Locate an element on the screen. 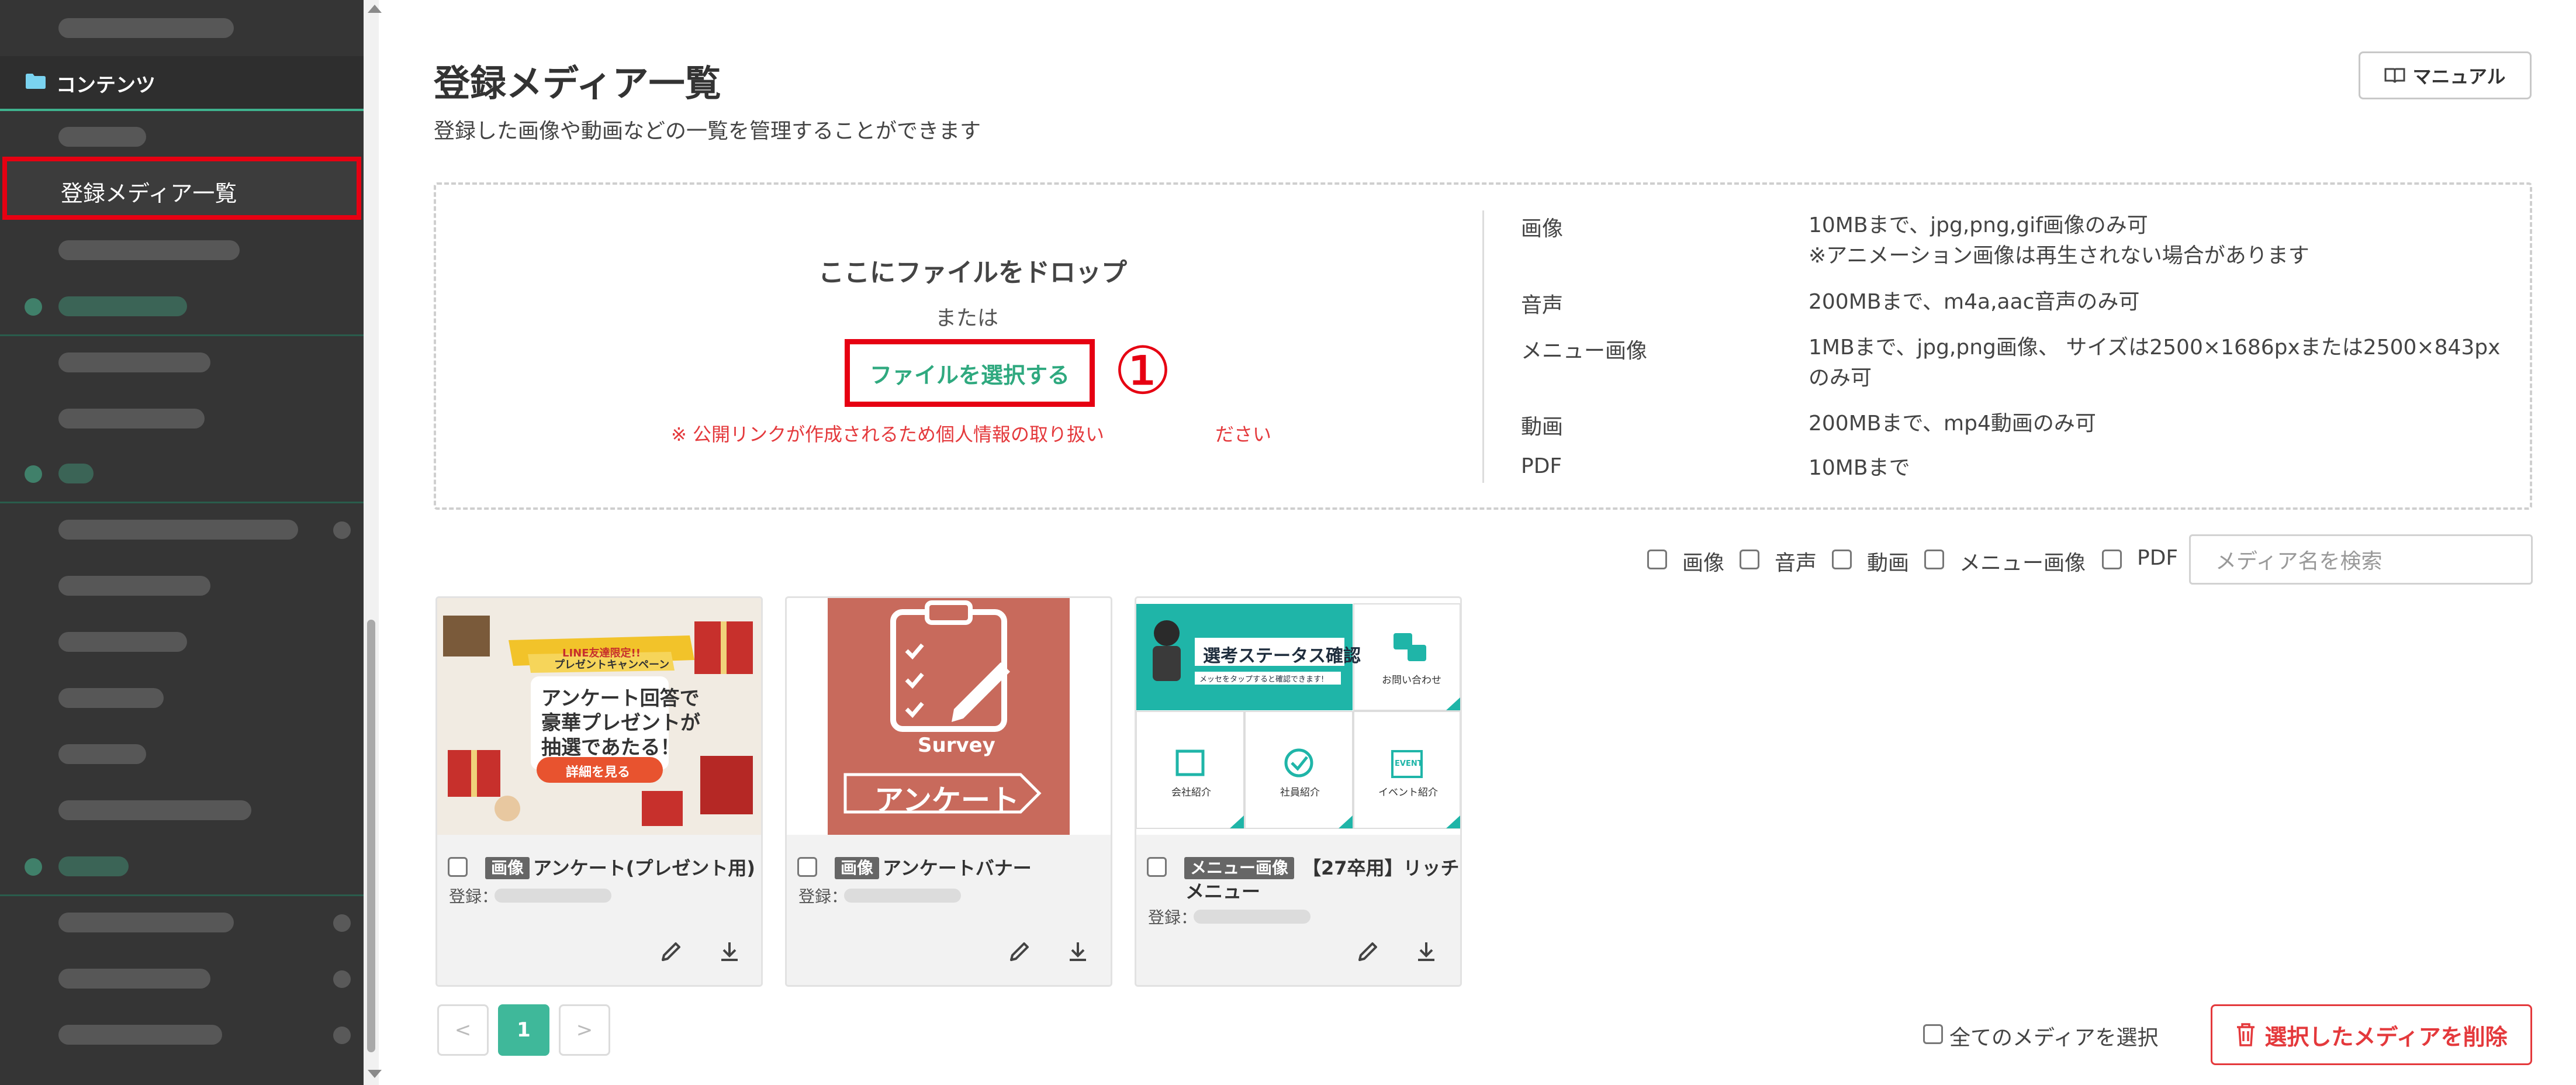 Image resolution: width=2576 pixels, height=1085 pixels. media-type-badge: 画像 is located at coordinates (507, 868).